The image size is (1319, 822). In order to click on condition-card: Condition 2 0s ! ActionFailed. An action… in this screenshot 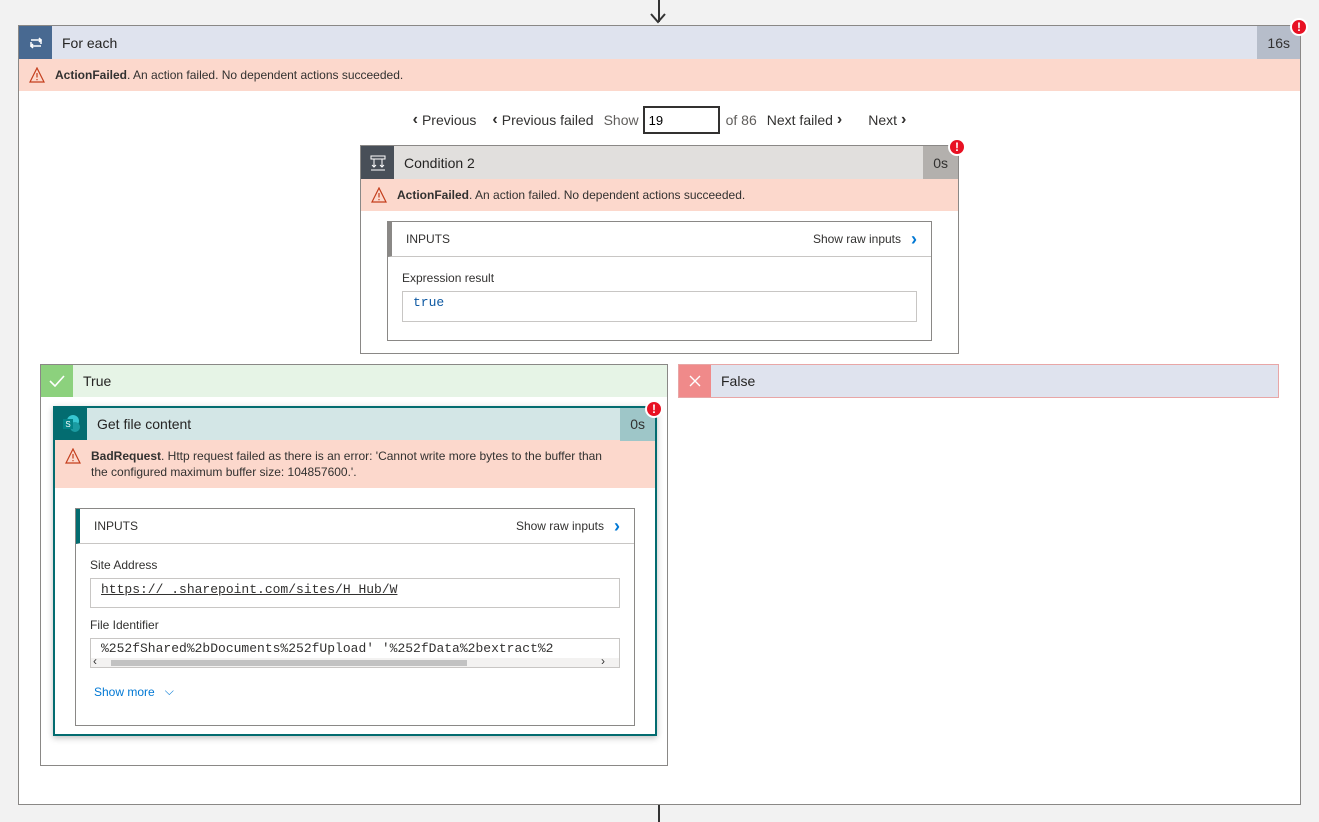, I will do `click(663, 246)`.